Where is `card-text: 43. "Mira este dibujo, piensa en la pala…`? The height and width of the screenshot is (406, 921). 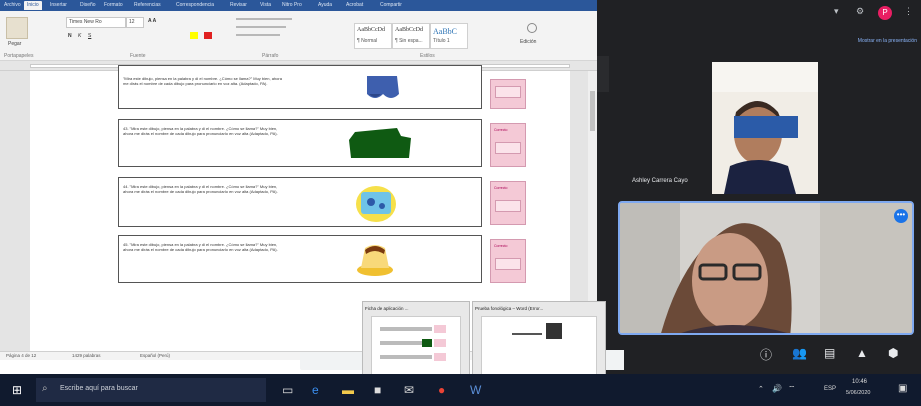
card-text: 43. "Mira este dibujo, piensa en la pala… is located at coordinates (200, 131).